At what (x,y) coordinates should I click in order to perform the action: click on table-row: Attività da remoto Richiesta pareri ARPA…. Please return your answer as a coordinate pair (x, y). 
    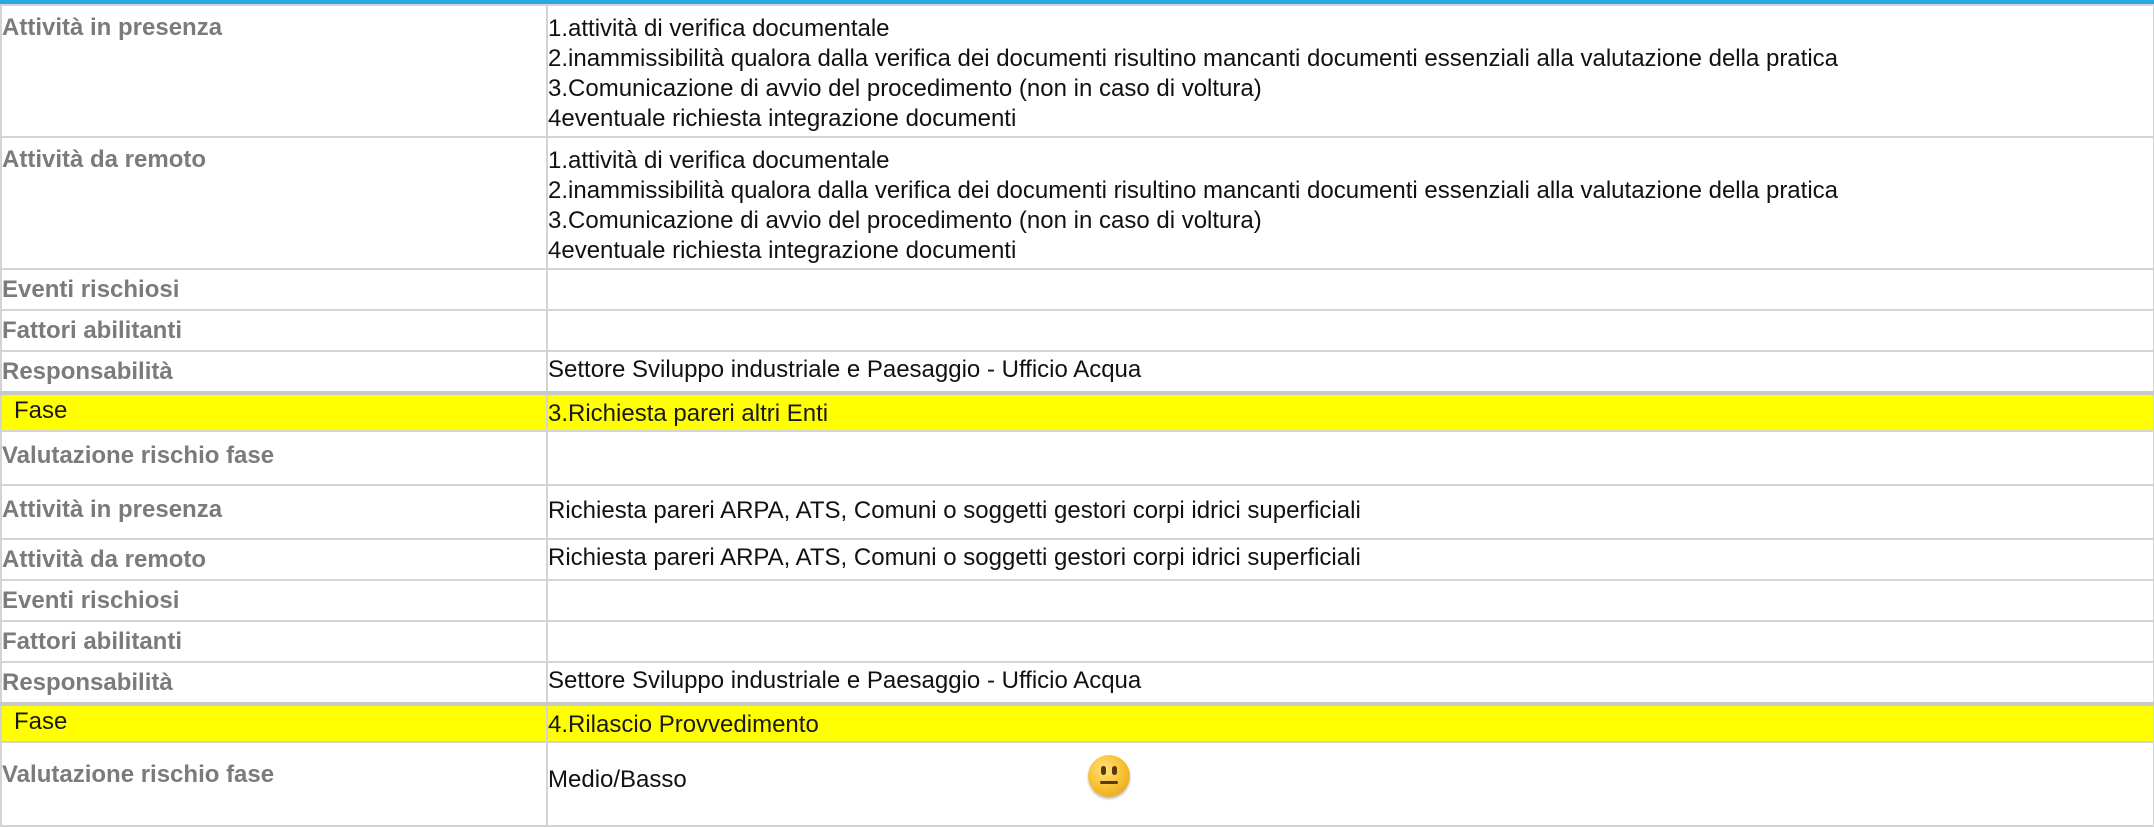
    Looking at the image, I should click on (1077, 559).